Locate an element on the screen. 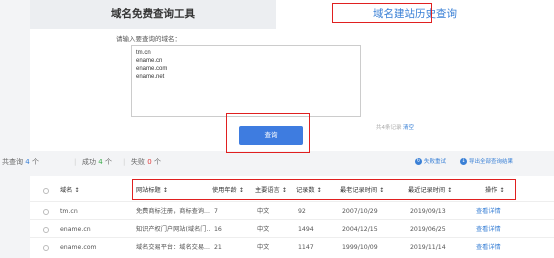  fail-stat: 失败 0 个 is located at coordinates (146, 162).